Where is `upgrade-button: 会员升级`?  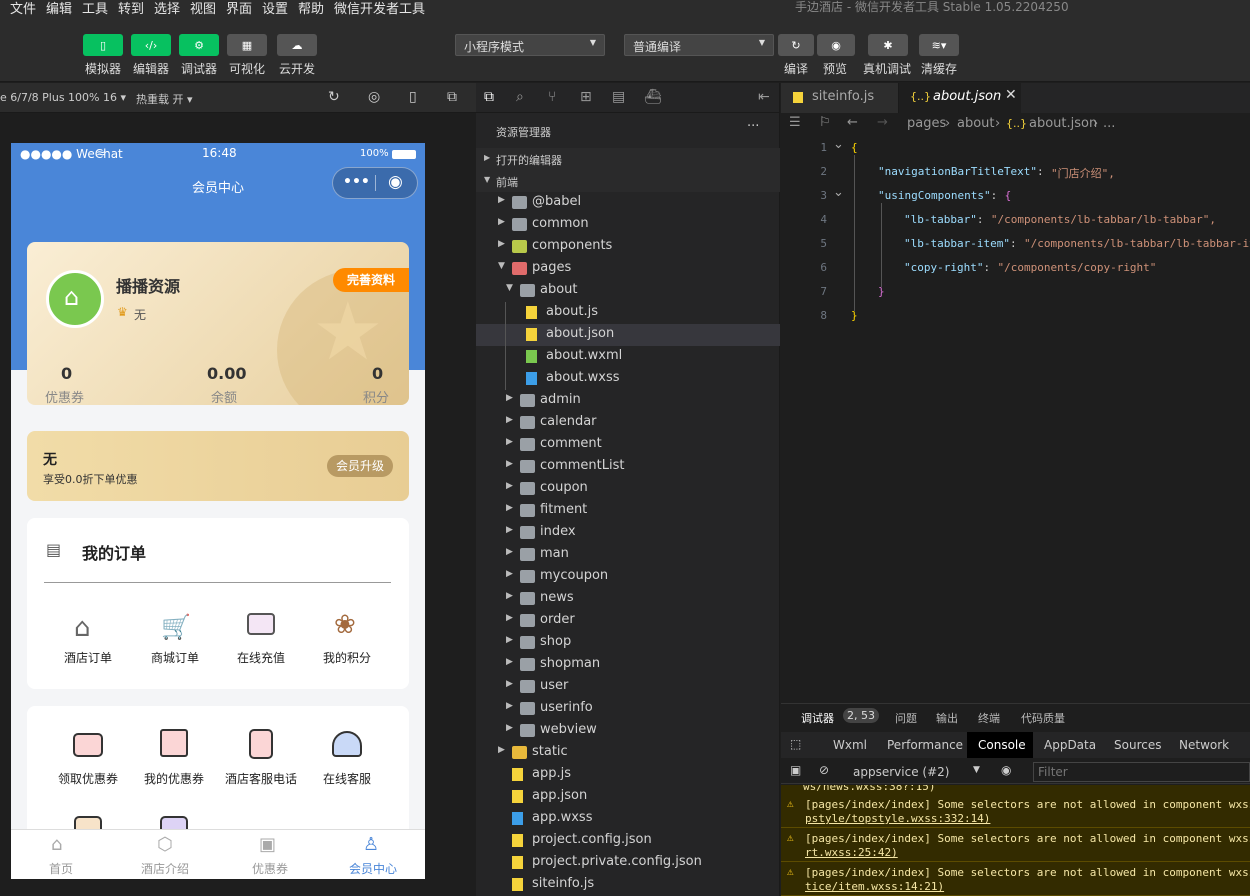
upgrade-button: 会员升级 is located at coordinates (360, 466).